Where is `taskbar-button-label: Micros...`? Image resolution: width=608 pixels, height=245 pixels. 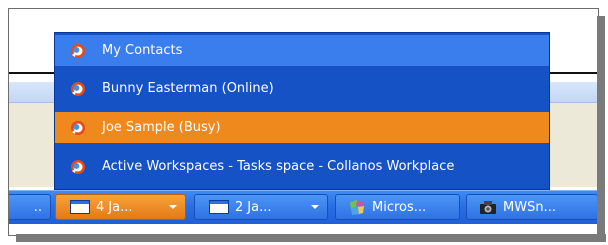 taskbar-button-label: Micros... is located at coordinates (399, 207).